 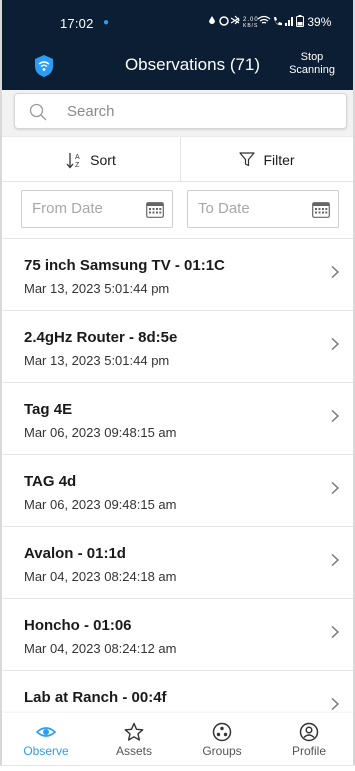 What do you see at coordinates (50, 481) in the screenshot?
I see `observation-title: TAG 4d` at bounding box center [50, 481].